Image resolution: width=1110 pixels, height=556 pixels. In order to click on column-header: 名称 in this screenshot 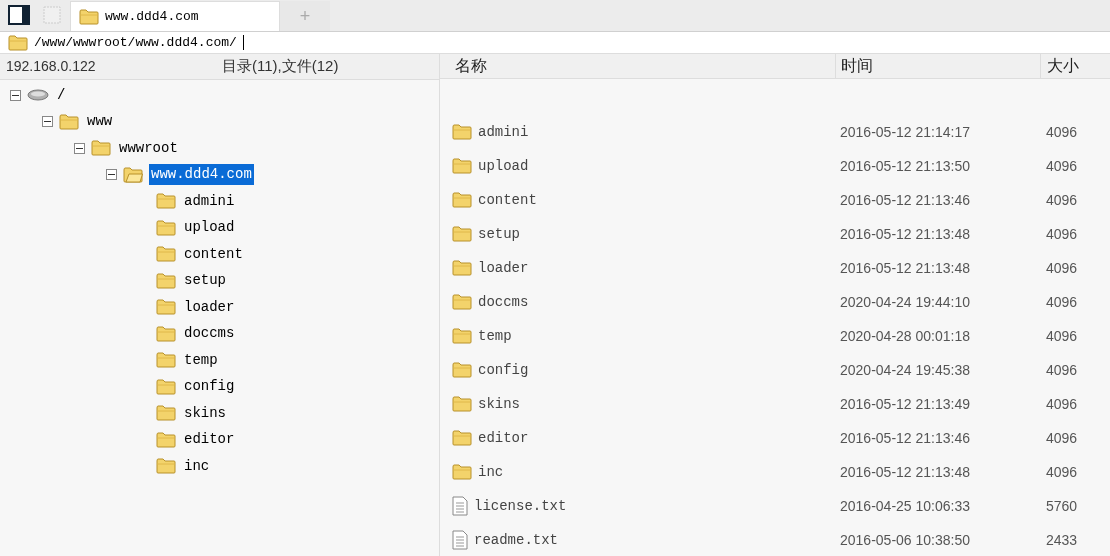, I will do `click(637, 66)`.